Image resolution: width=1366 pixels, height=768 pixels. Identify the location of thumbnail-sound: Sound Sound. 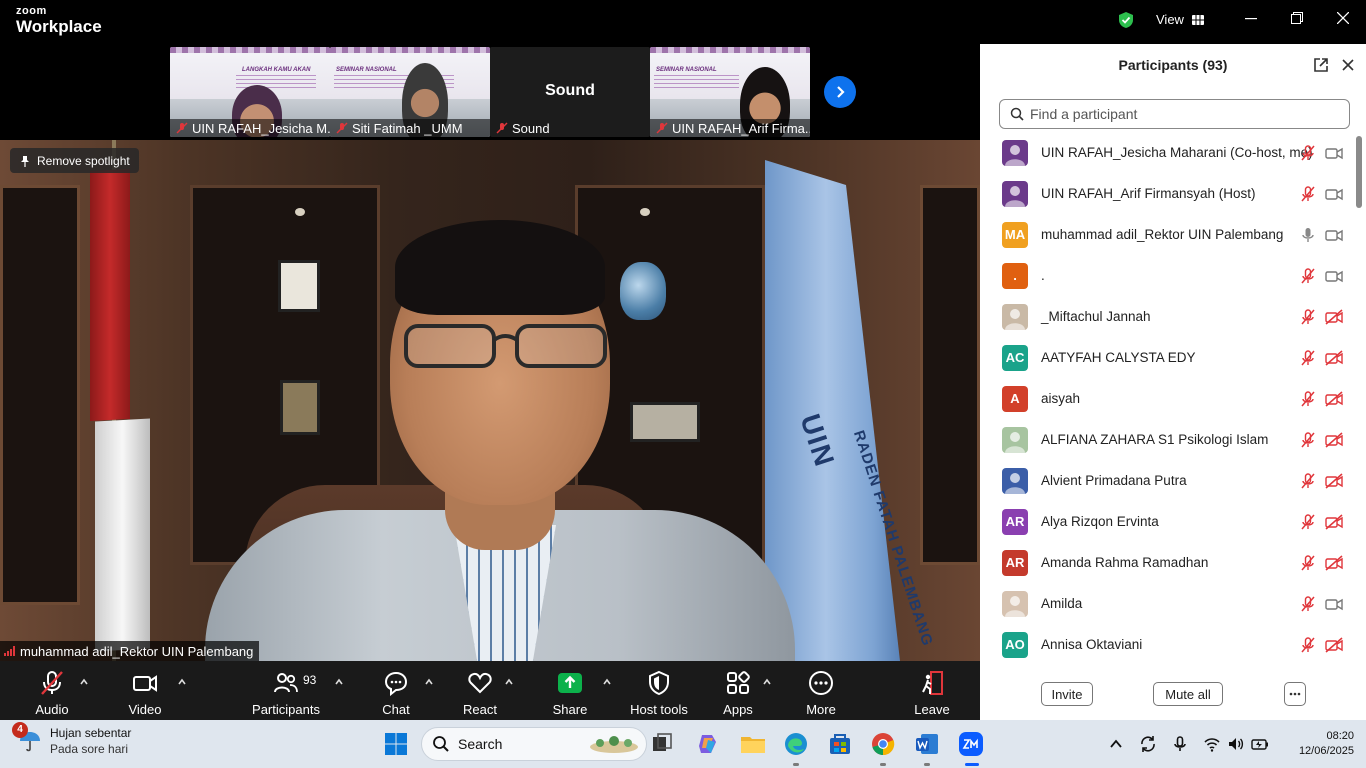
(570, 92).